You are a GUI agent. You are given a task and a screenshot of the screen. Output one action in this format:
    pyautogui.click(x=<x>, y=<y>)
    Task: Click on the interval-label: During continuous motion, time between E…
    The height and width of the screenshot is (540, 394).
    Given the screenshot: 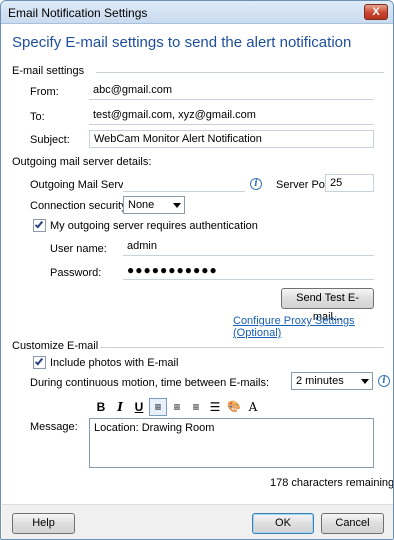 What is the action you would take?
    pyautogui.click(x=150, y=383)
    